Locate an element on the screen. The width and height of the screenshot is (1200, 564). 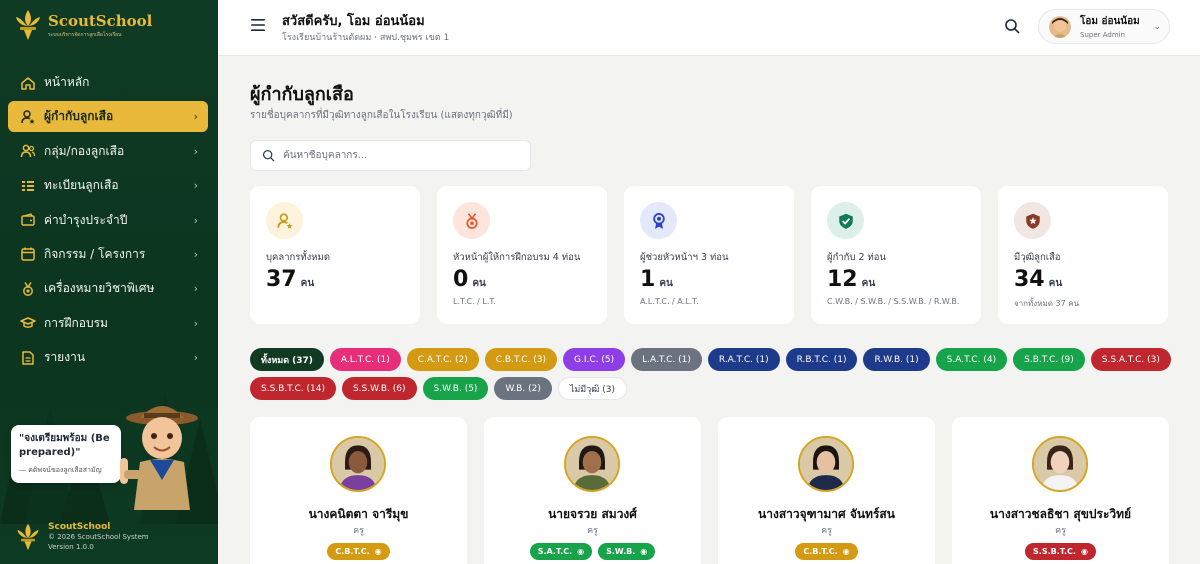
sidebar-item-label: กิจกรรม / โครงการ is located at coordinates (95, 253).